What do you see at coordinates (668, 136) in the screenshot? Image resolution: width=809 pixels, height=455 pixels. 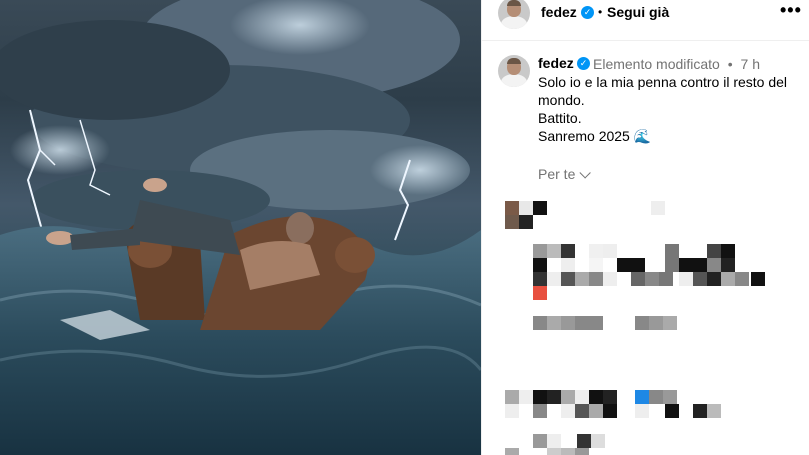 I see `caption-line: Sanremo 2025 🌊` at bounding box center [668, 136].